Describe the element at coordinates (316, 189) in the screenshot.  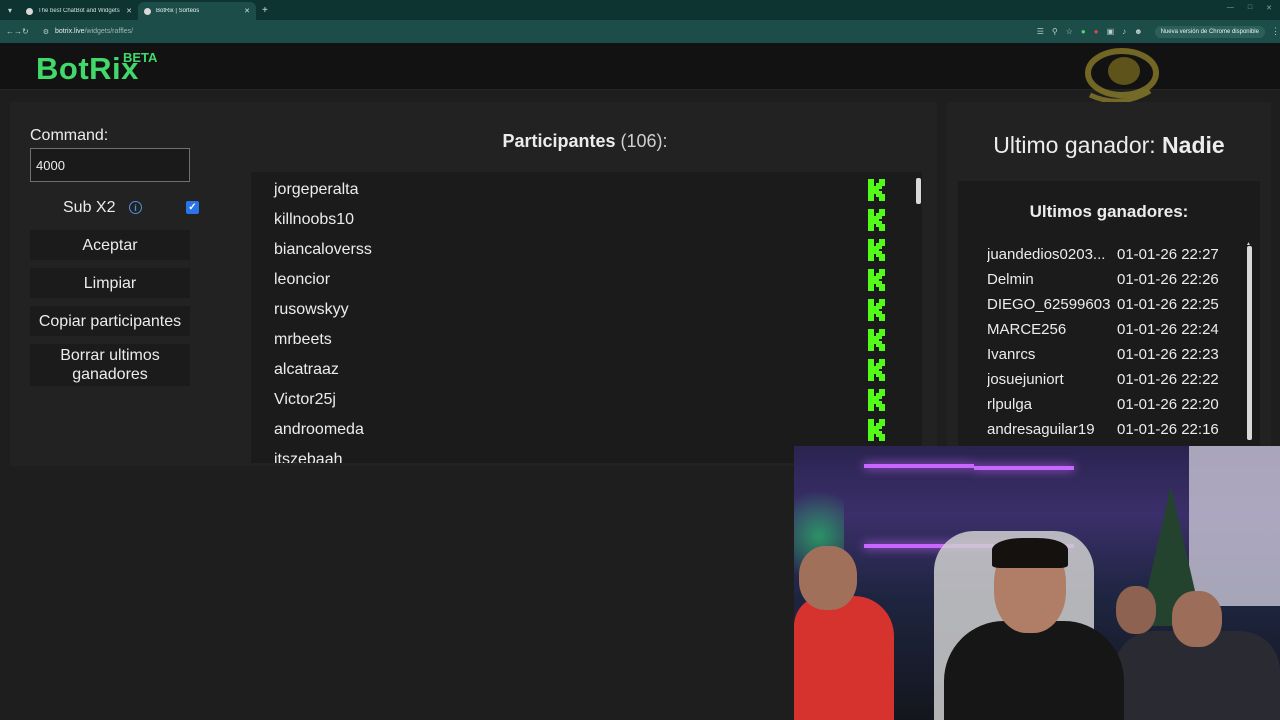
I see `participant-name: jorgeperalta` at that location.